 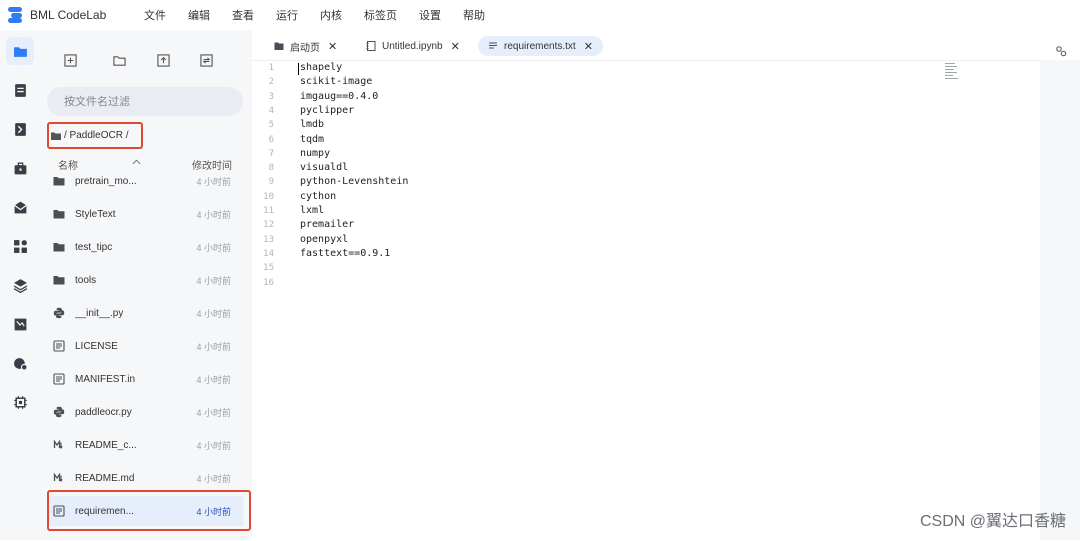 I want to click on file-row: __init__.py 4 小时前, so click(x=145, y=313).